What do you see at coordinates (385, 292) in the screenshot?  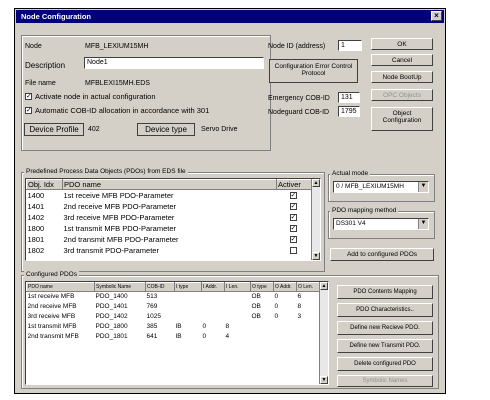 I see `pdo-contents-mapping-button: PDO Contents Mapping` at bounding box center [385, 292].